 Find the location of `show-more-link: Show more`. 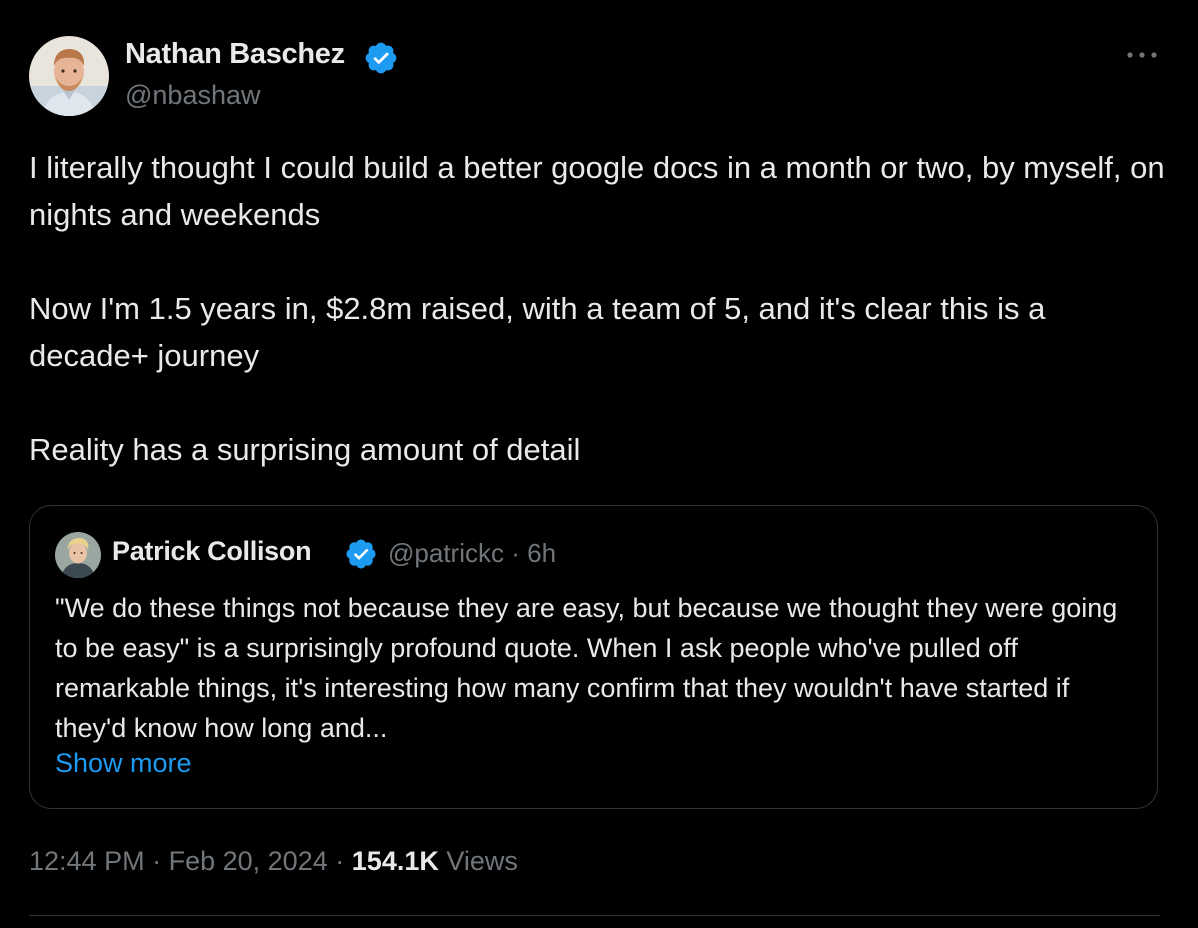

show-more-link: Show more is located at coordinates (123, 763).